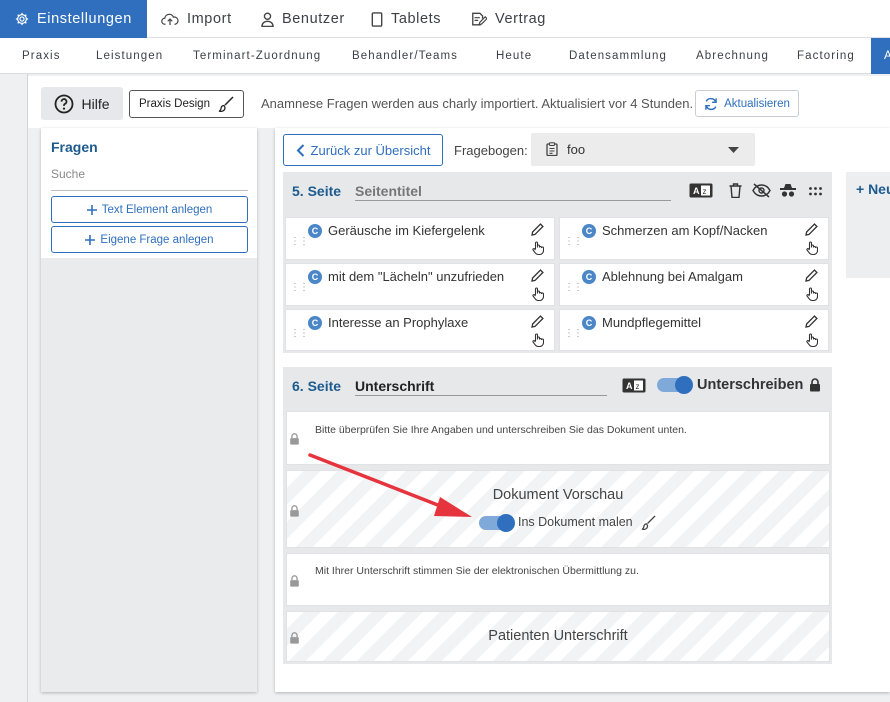  What do you see at coordinates (513, 192) in the screenshot?
I see `page-5-title-input: Seitentitel` at bounding box center [513, 192].